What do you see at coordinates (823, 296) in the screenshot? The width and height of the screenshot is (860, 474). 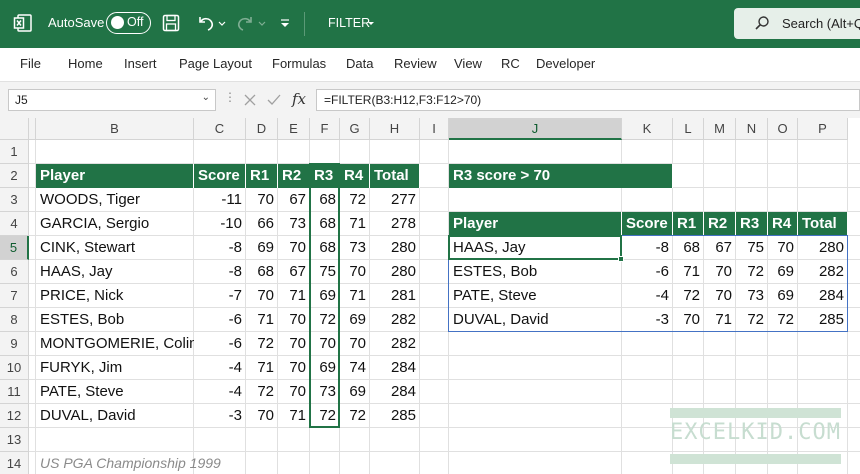 I see `result-score-cell: 284` at bounding box center [823, 296].